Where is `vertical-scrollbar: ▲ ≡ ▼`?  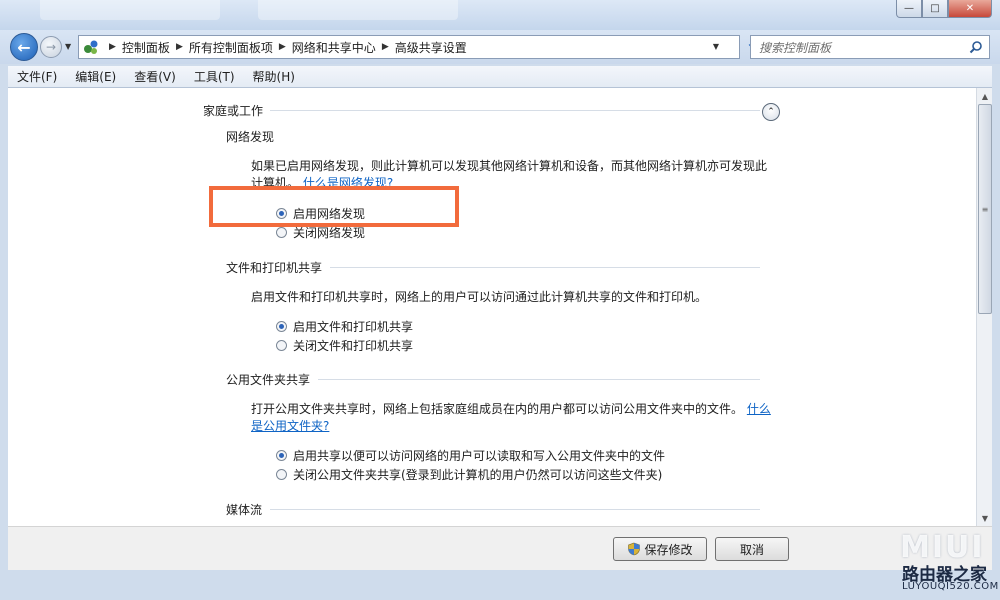
vertical-scrollbar: ▲ ≡ ▼ is located at coordinates (984, 307).